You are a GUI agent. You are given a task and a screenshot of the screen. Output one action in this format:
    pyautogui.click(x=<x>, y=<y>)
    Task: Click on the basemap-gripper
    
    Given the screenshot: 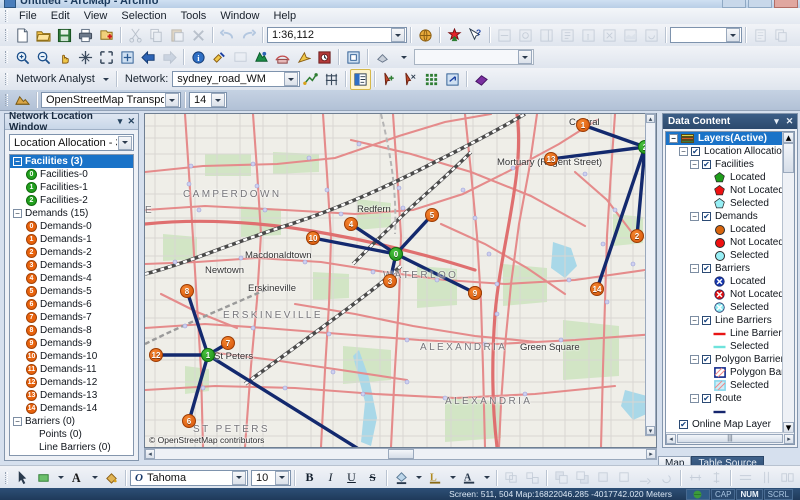 What is the action you would take?
    pyautogui.click(x=6, y=100)
    